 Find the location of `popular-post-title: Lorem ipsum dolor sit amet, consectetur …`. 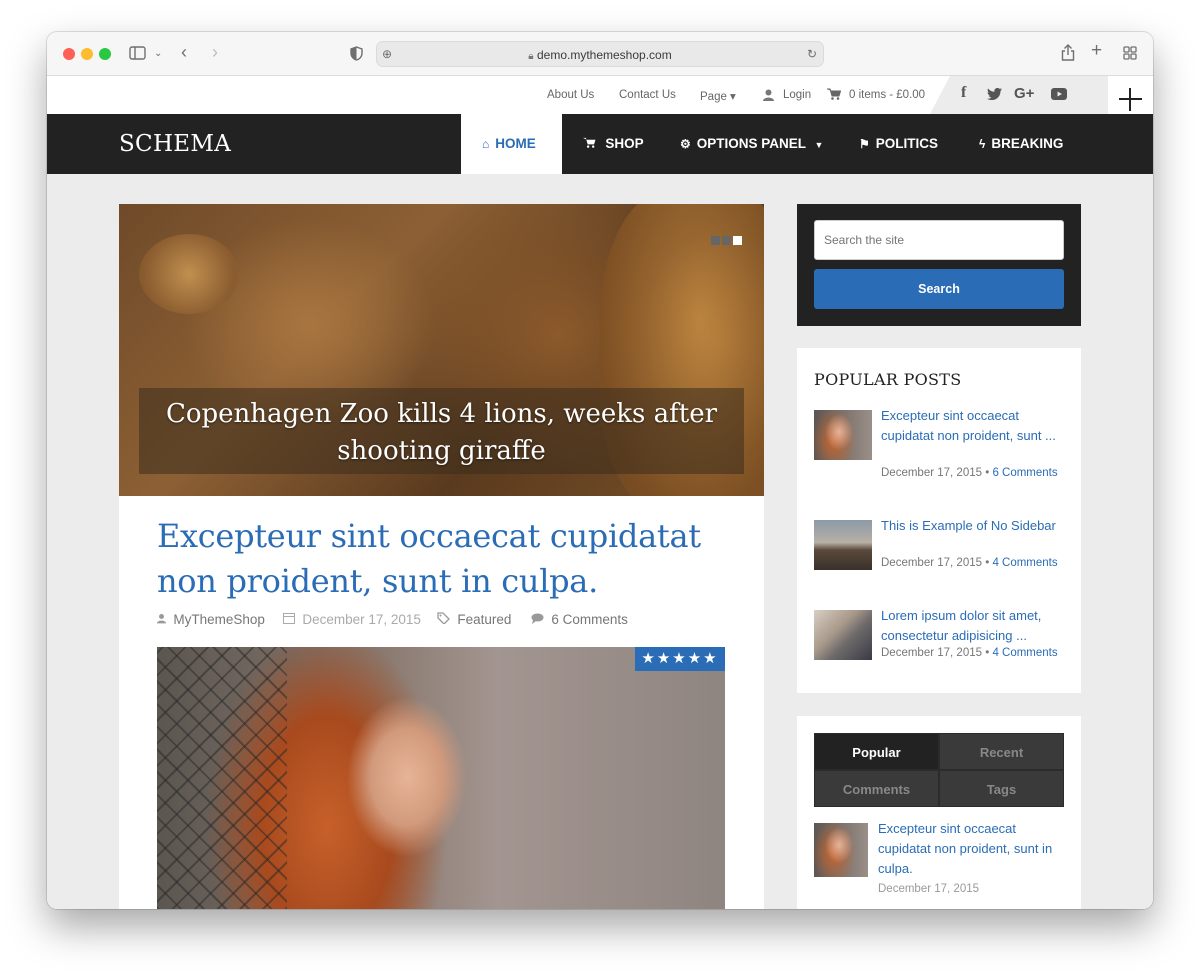

popular-post-title: Lorem ipsum dolor sit amet, consectetur … is located at coordinates (973, 626).